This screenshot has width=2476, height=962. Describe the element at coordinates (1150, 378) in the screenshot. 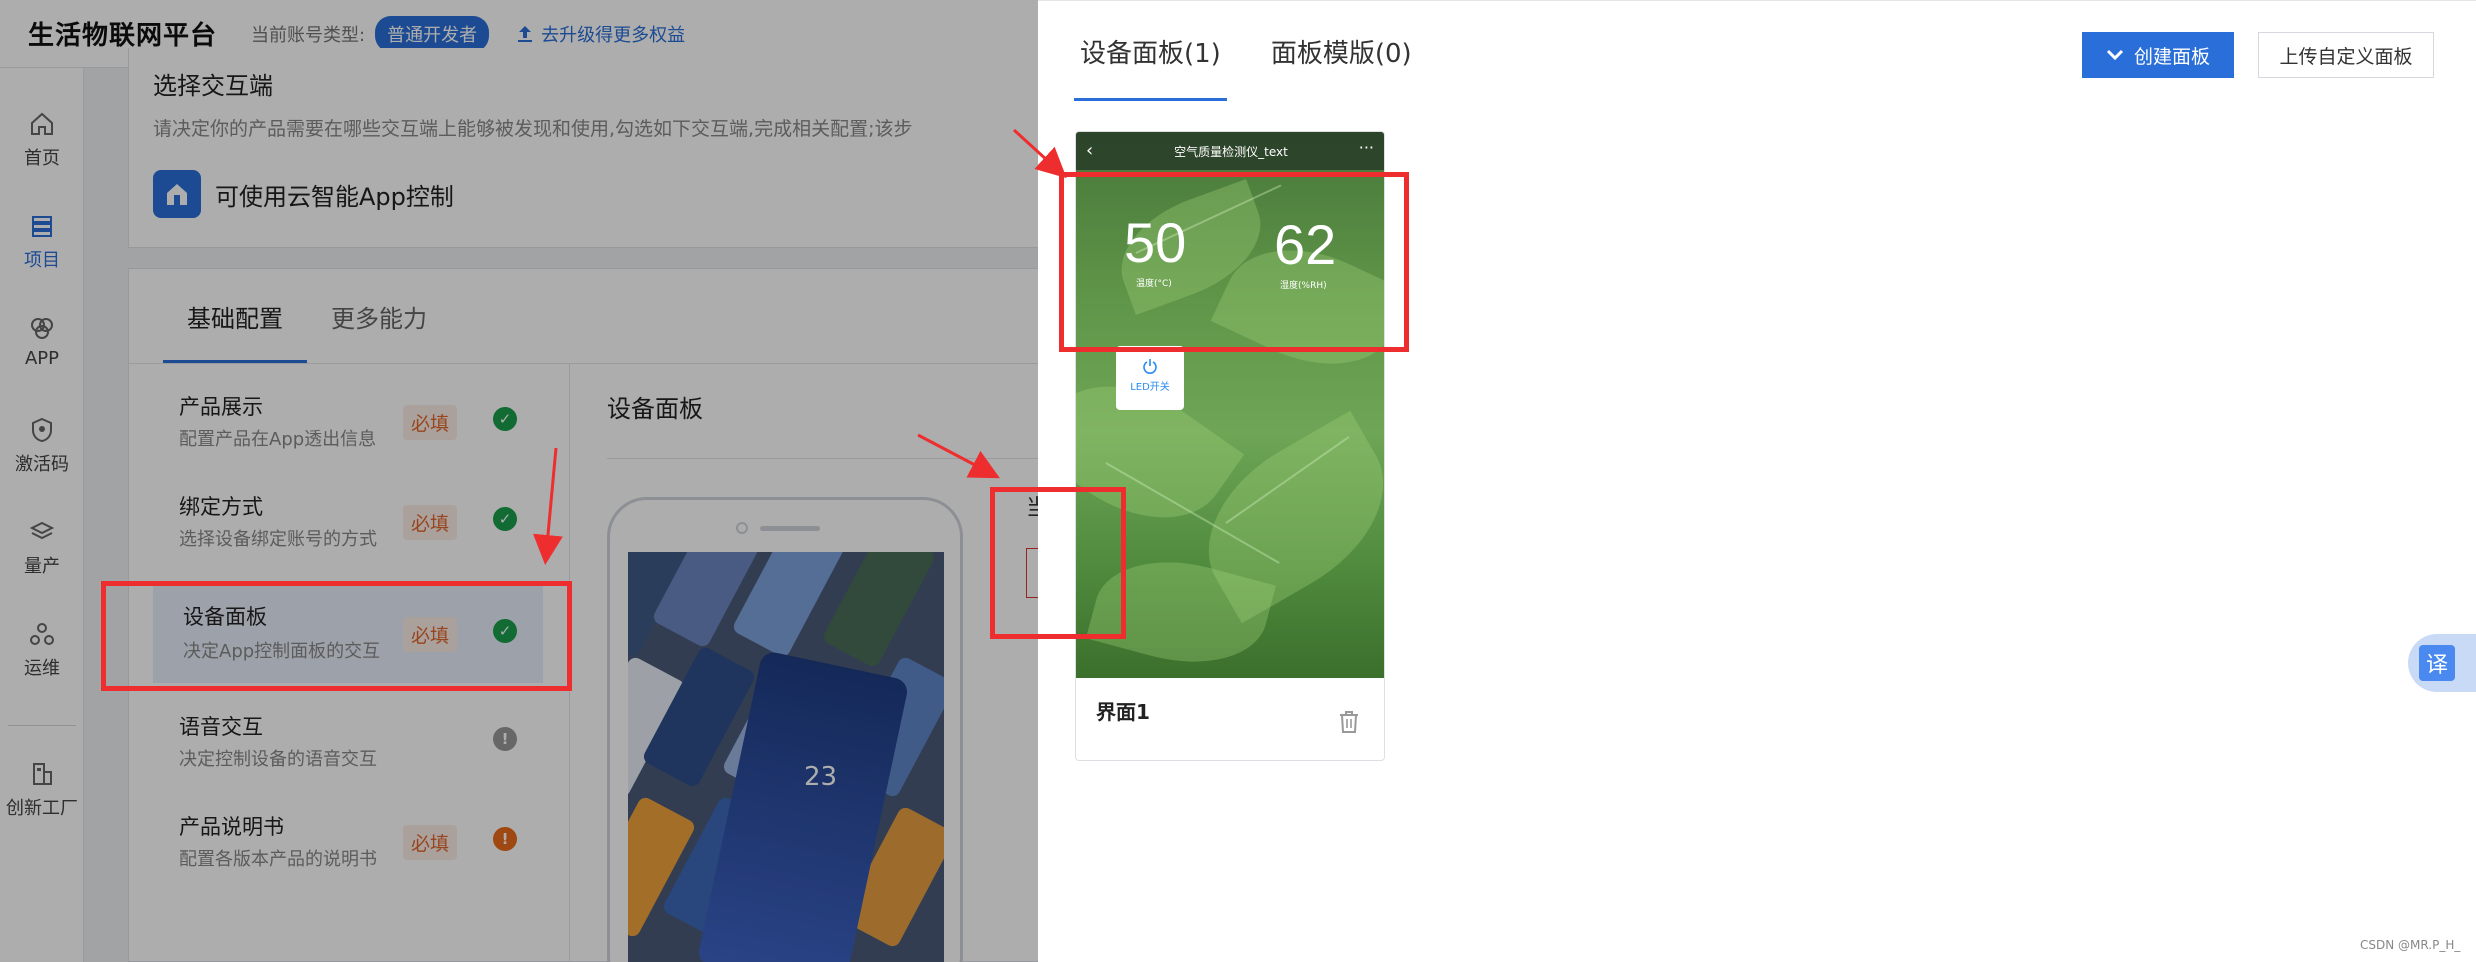

I see `led-switch-button: LED开关` at that location.